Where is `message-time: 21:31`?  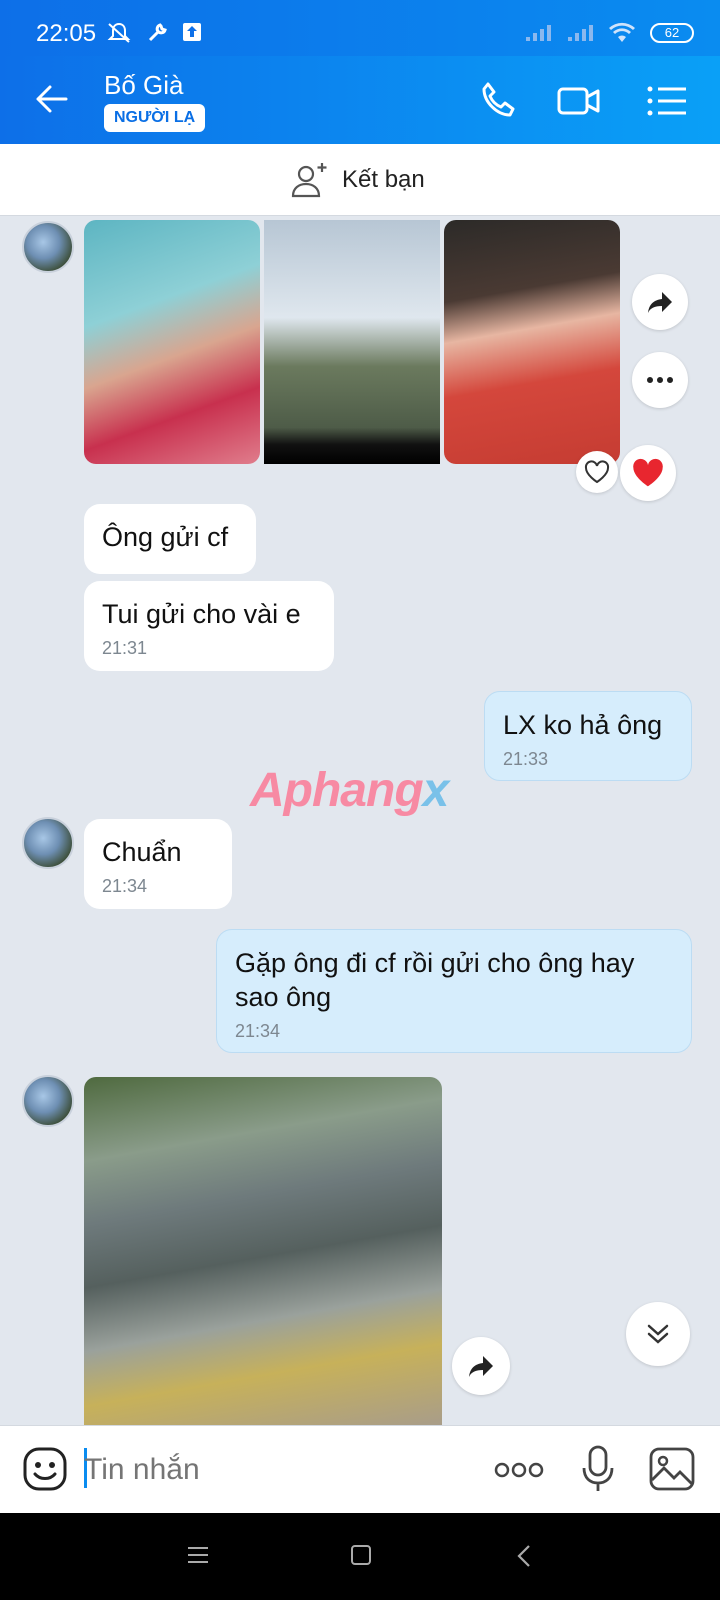 message-time: 21:31 is located at coordinates (125, 648).